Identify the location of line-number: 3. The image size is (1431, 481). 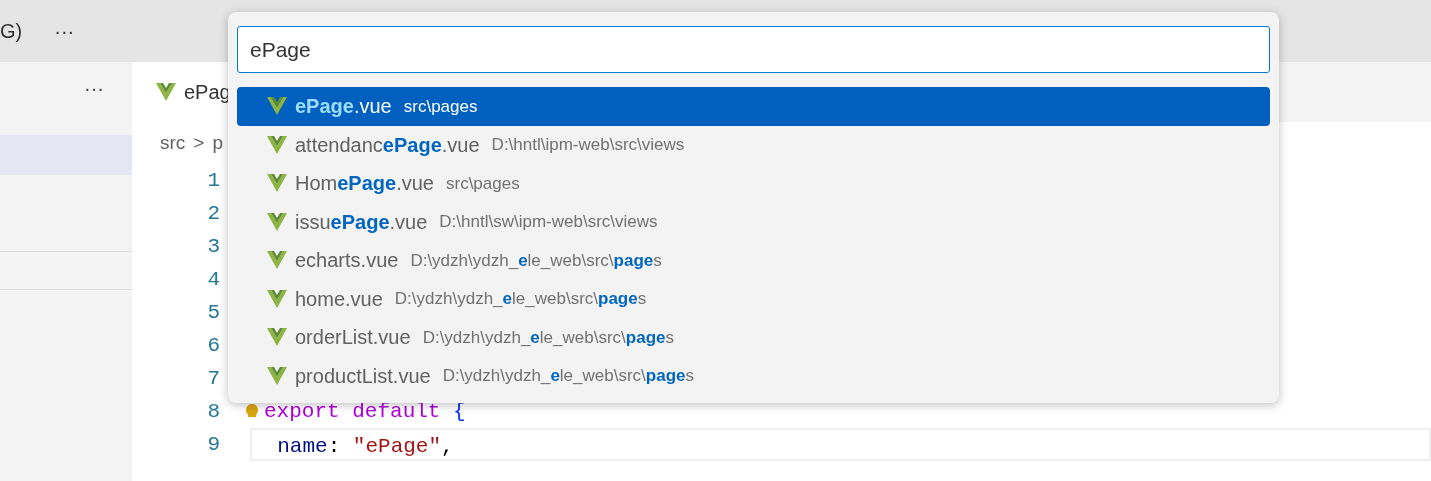
(213, 247).